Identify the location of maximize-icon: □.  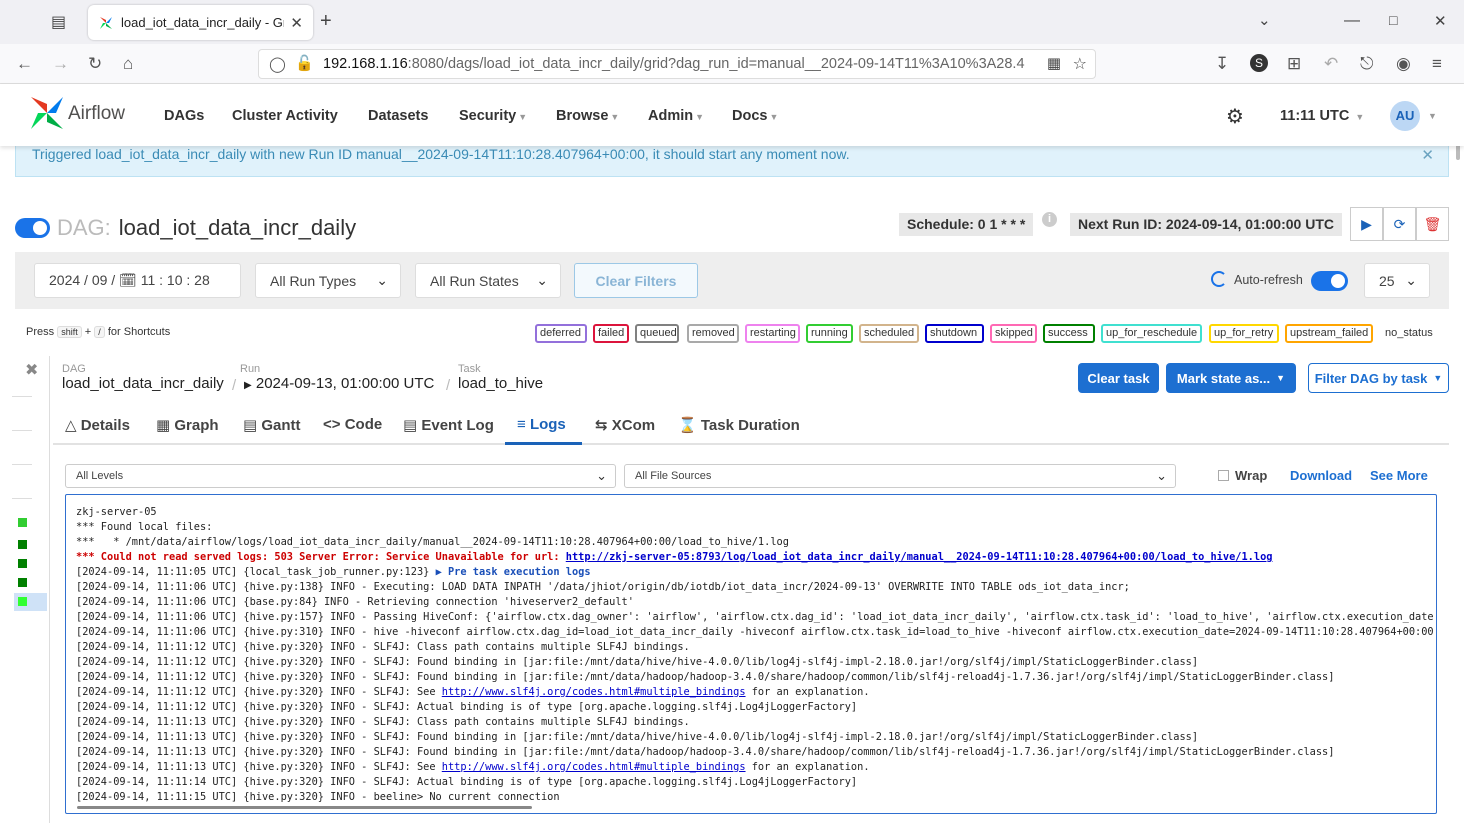
(1393, 20).